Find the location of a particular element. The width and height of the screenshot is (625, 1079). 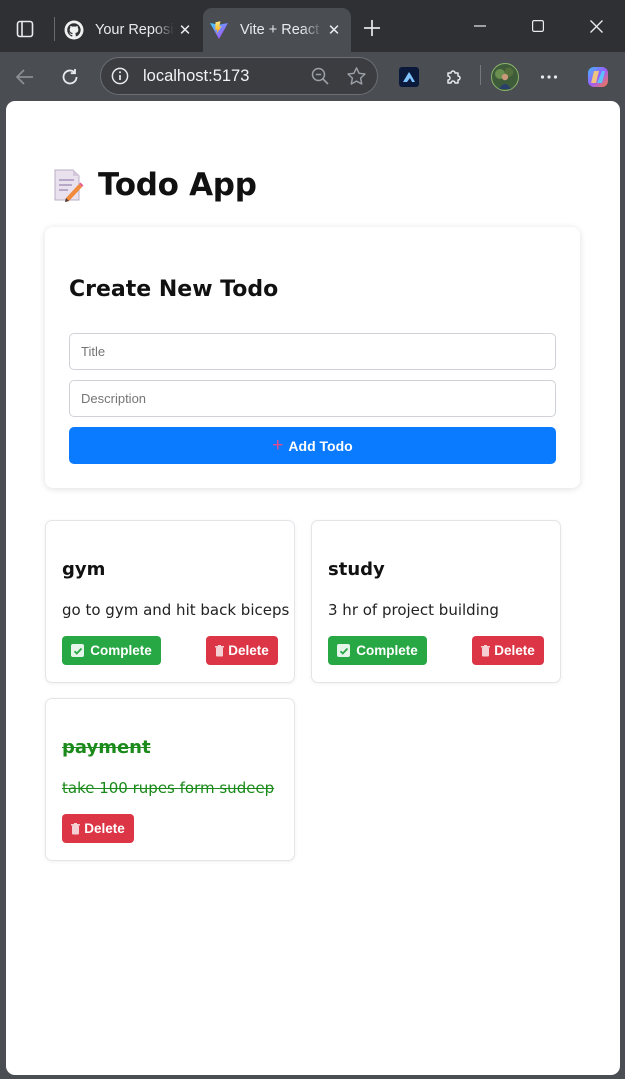

add-todo-label: Add Todo is located at coordinates (320, 445).